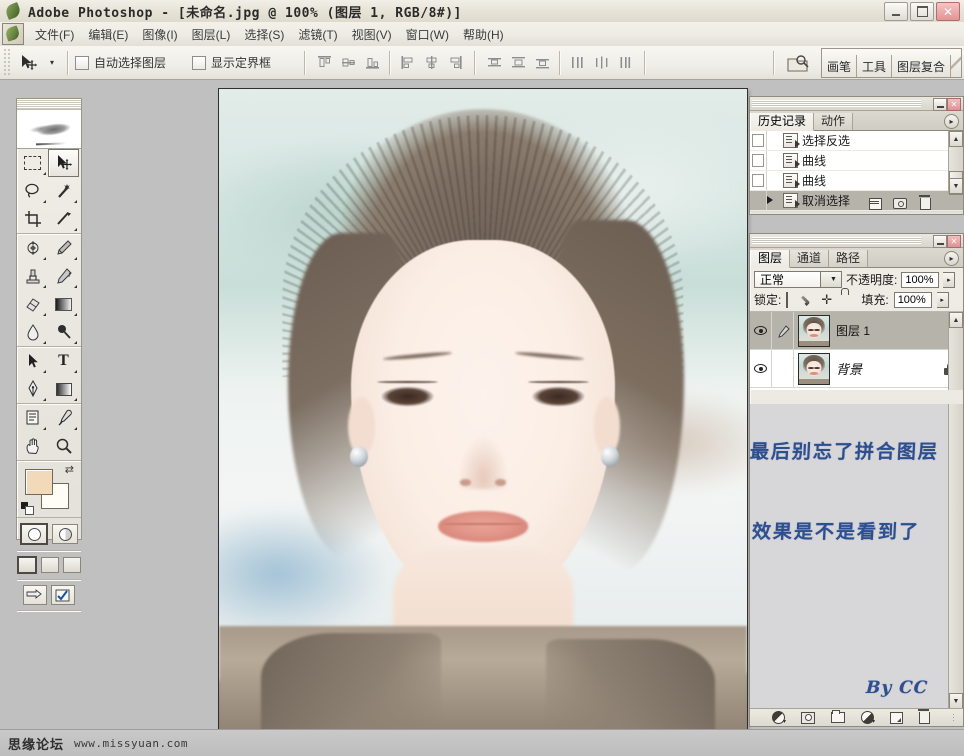 Image resolution: width=964 pixels, height=756 pixels. Describe the element at coordinates (875, 203) in the screenshot. I see `create-document-from-state-button` at that location.